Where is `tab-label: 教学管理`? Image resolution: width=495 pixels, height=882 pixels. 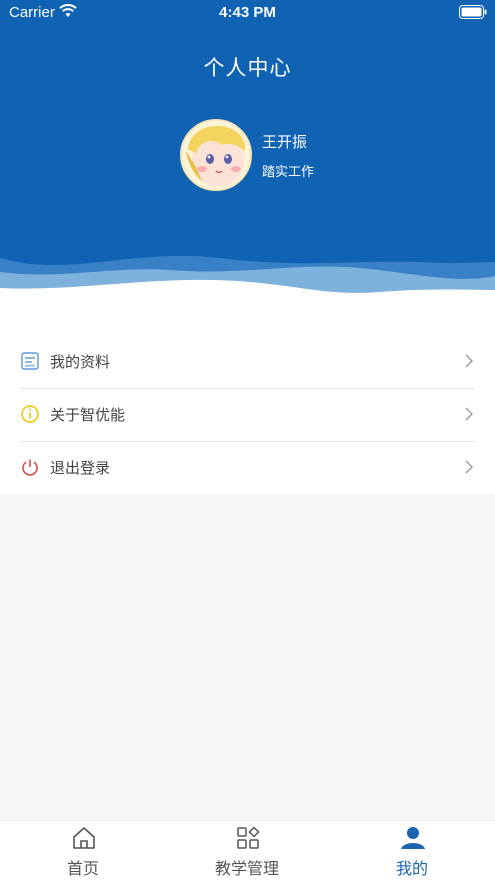 tab-label: 教学管理 is located at coordinates (246, 868).